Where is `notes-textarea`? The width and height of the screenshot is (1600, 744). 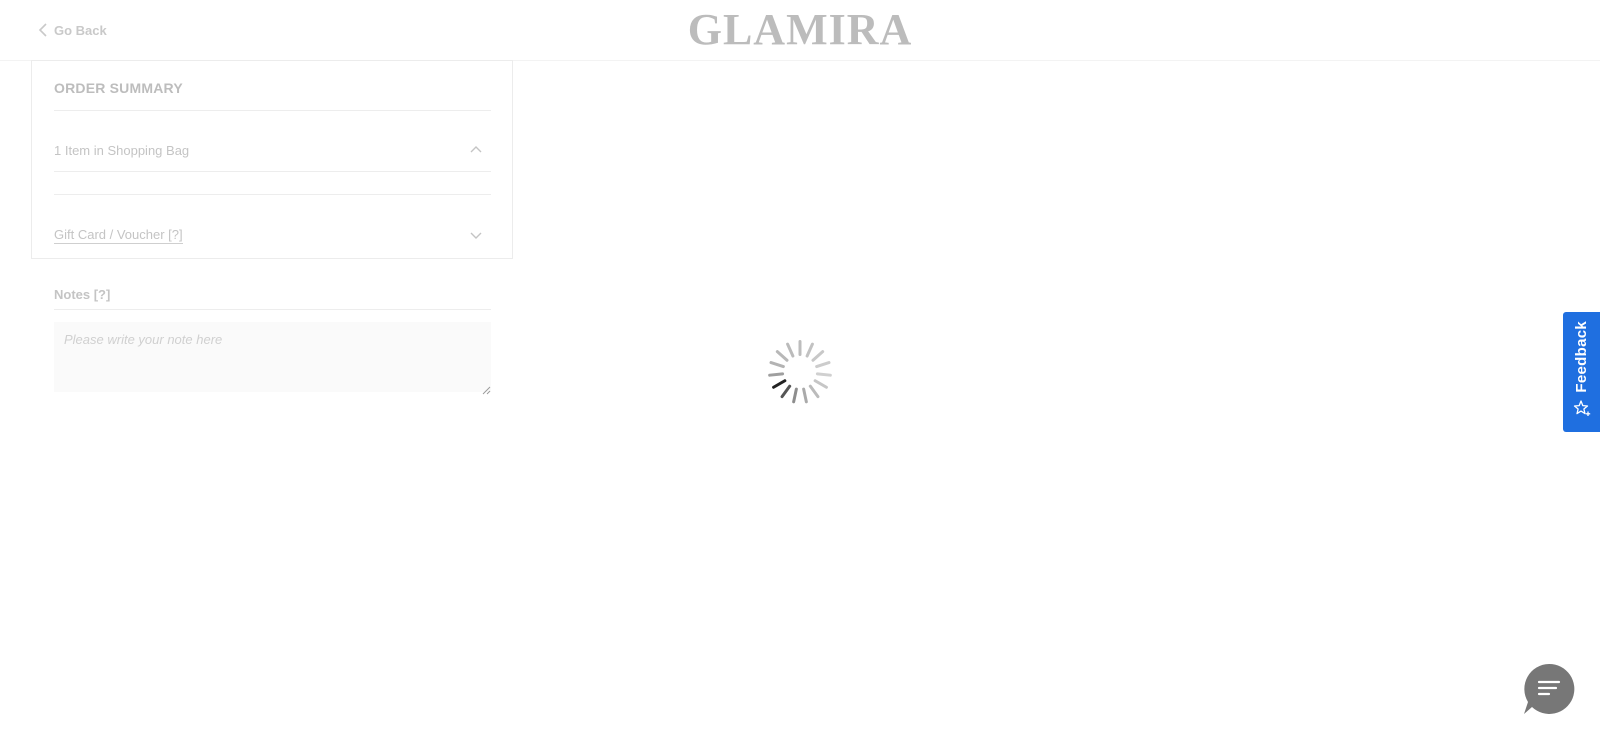
notes-textarea is located at coordinates (272, 357).